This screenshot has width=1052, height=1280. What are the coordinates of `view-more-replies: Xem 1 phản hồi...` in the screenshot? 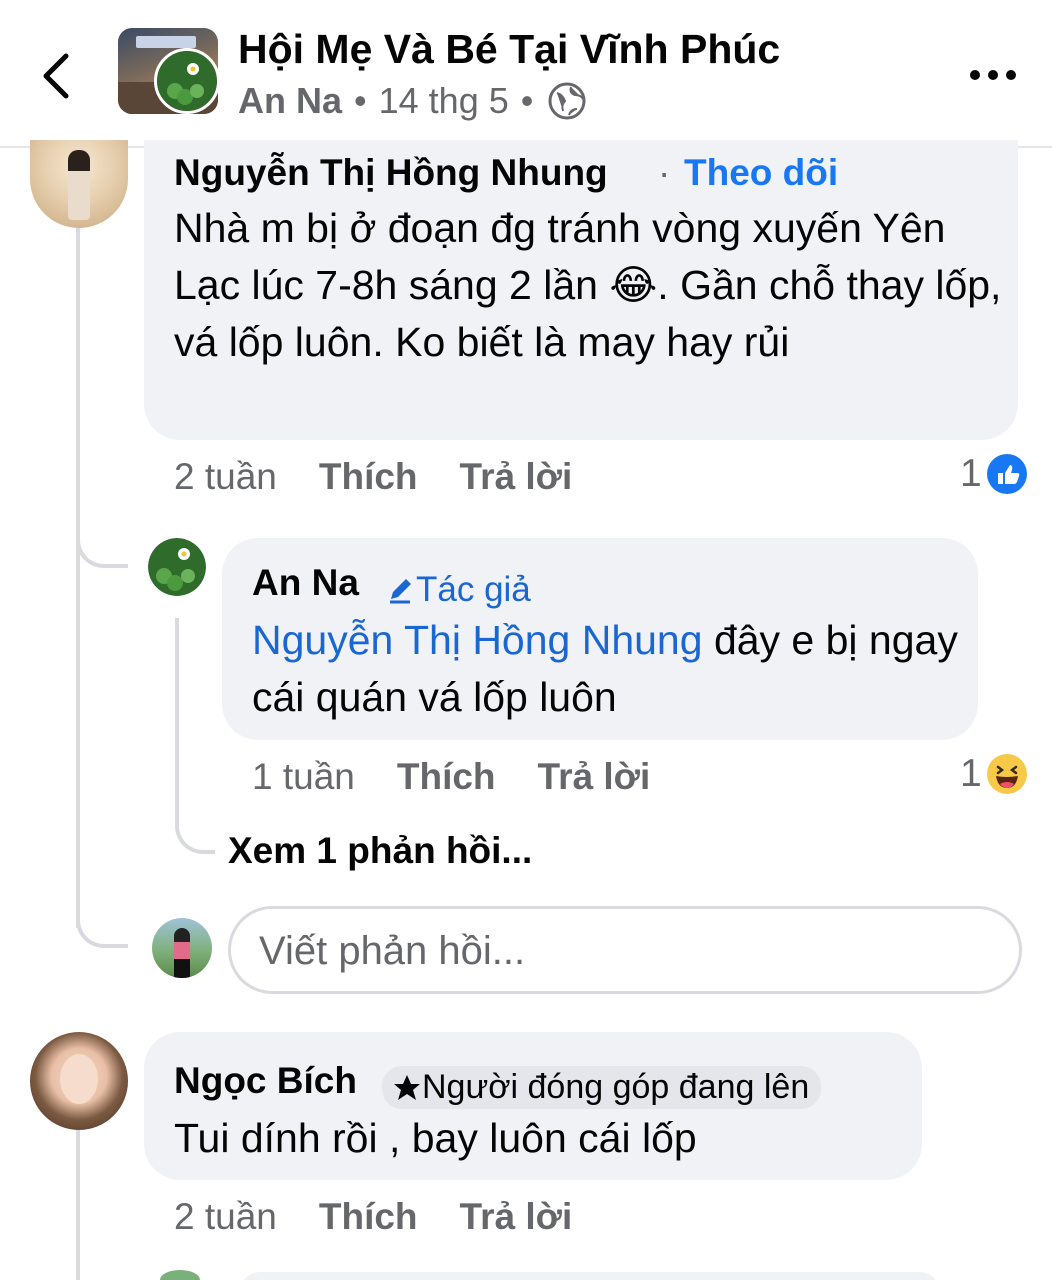 It's located at (380, 851).